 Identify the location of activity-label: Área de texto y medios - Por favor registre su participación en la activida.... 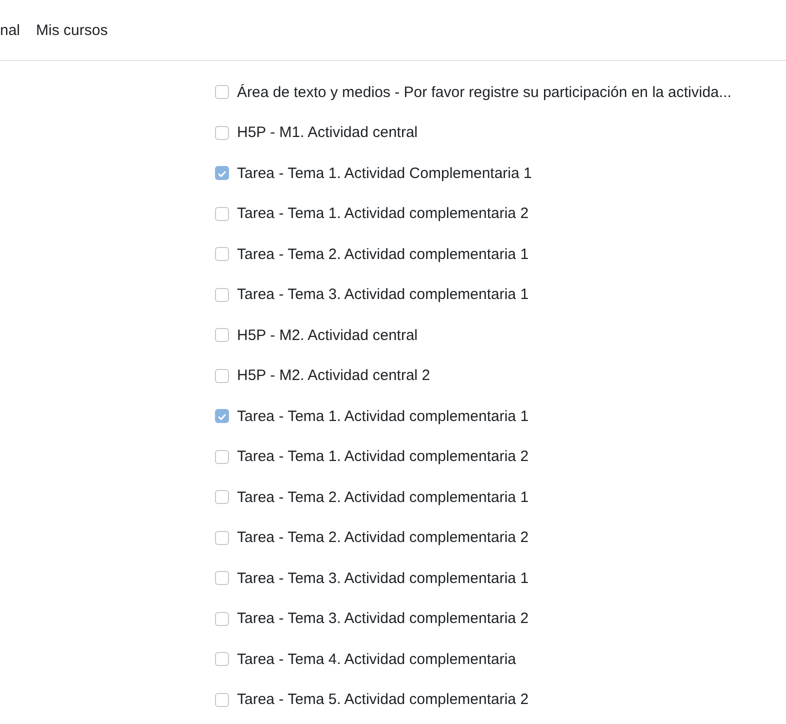
(484, 92).